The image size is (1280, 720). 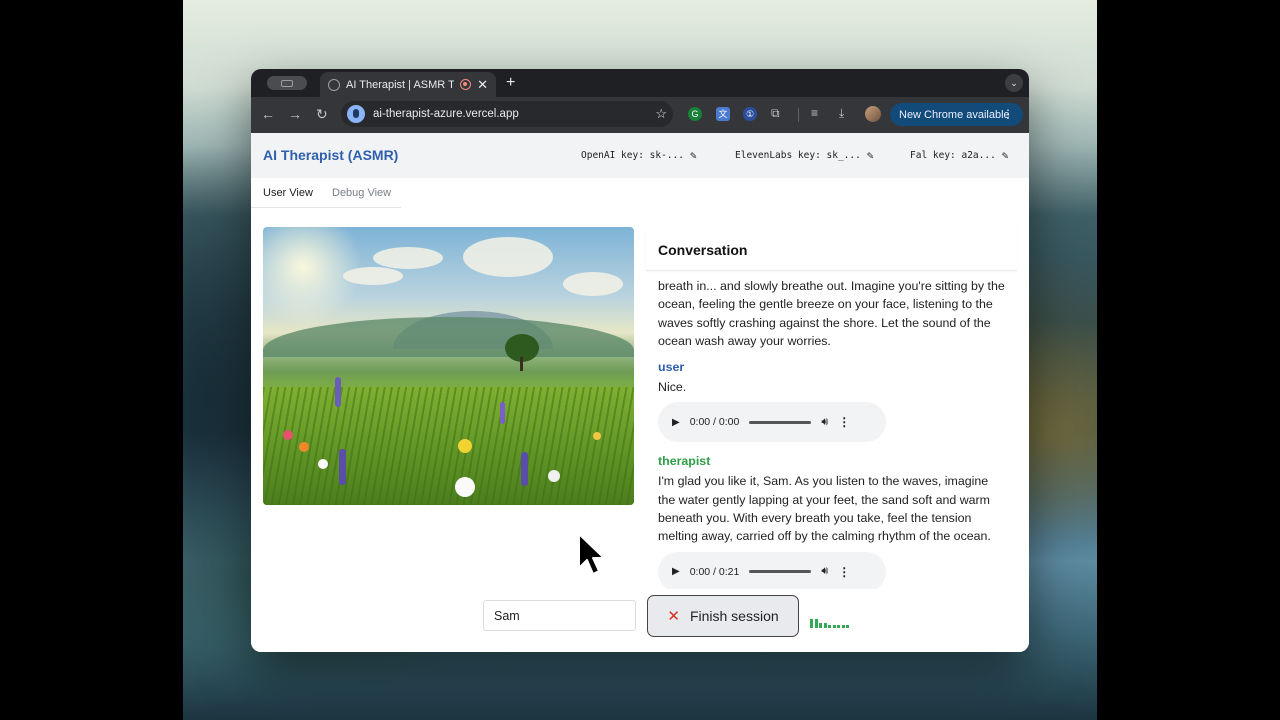 What do you see at coordinates (734, 616) in the screenshot?
I see `finish-session-label: Finish session` at bounding box center [734, 616].